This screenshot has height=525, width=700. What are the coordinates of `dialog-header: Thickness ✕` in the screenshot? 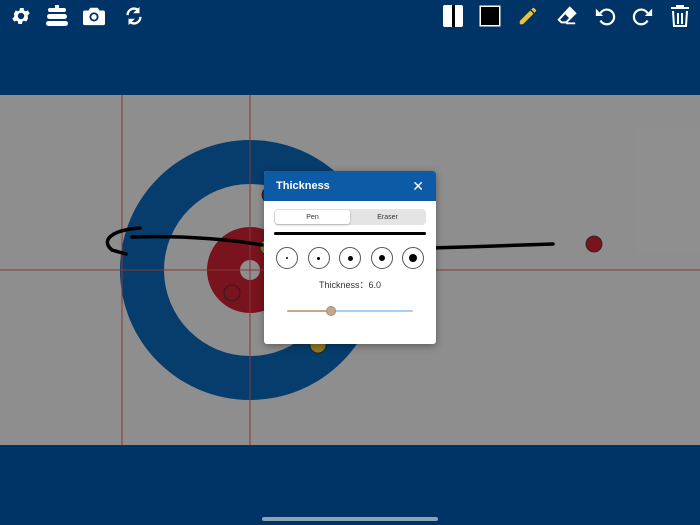 It's located at (350, 186).